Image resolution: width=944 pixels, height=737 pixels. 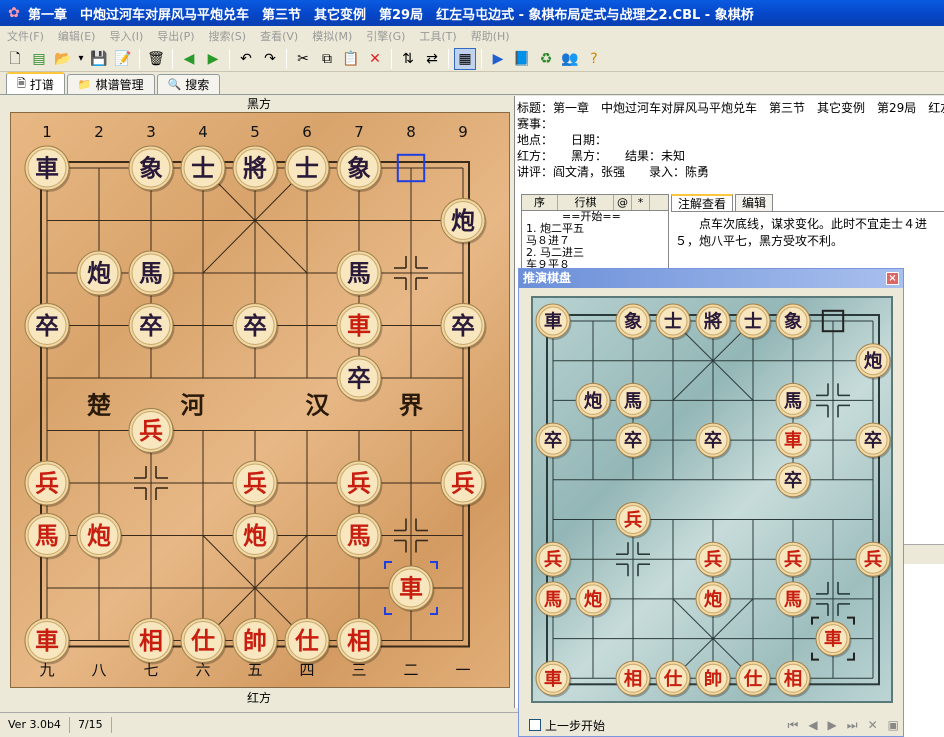 I want to click on play-icon: ▶, so click(x=498, y=59).